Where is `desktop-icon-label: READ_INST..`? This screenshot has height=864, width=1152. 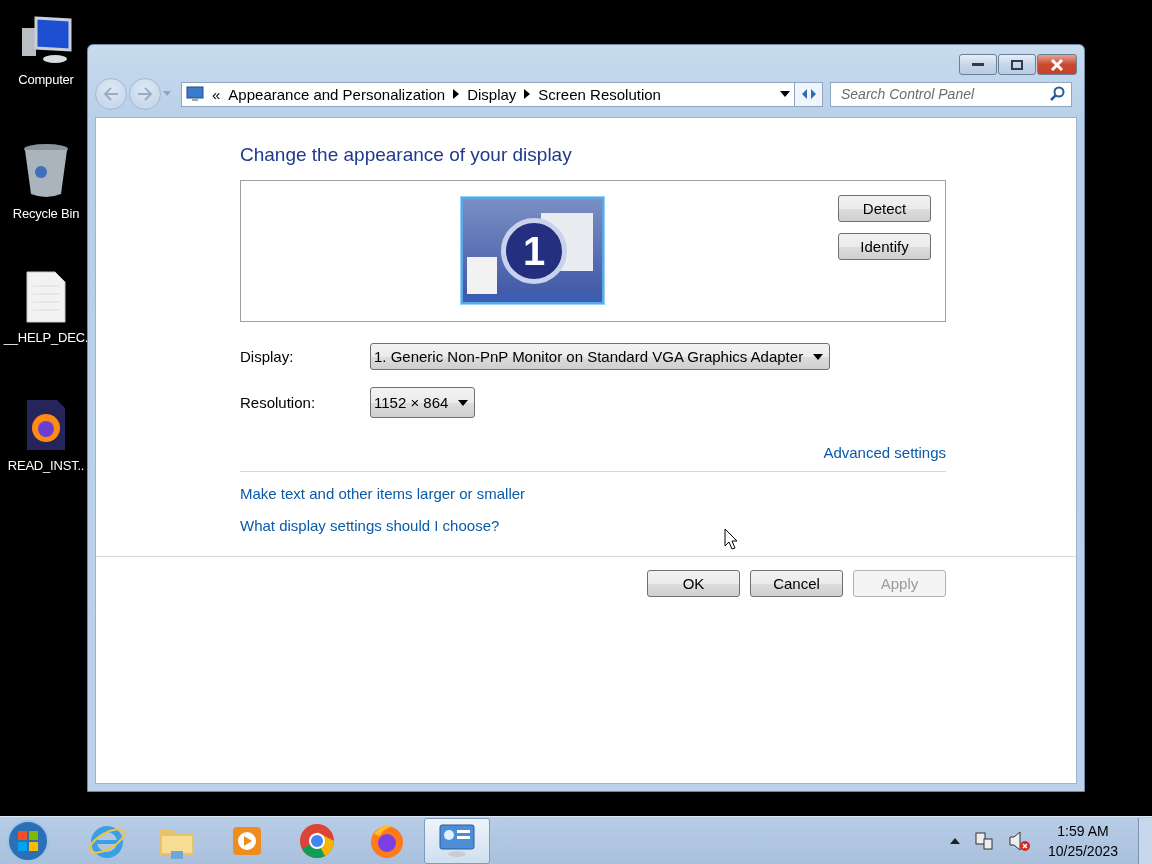 desktop-icon-label: READ_INST.. is located at coordinates (46, 465).